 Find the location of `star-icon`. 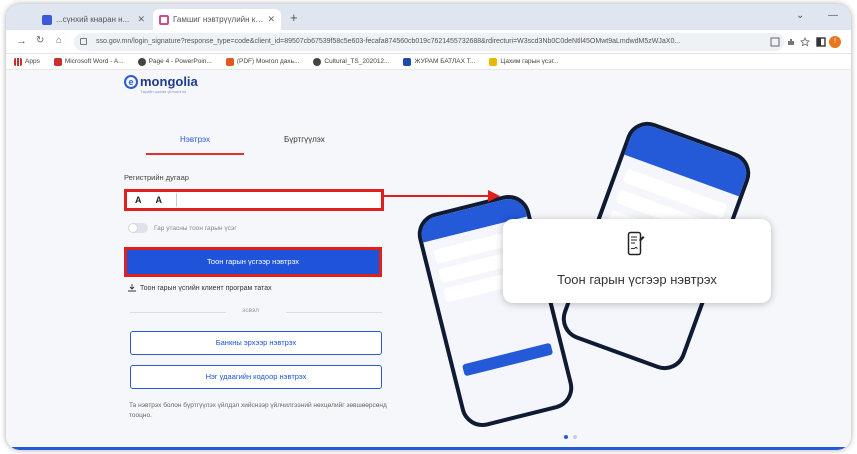

star-icon is located at coordinates (805, 42).